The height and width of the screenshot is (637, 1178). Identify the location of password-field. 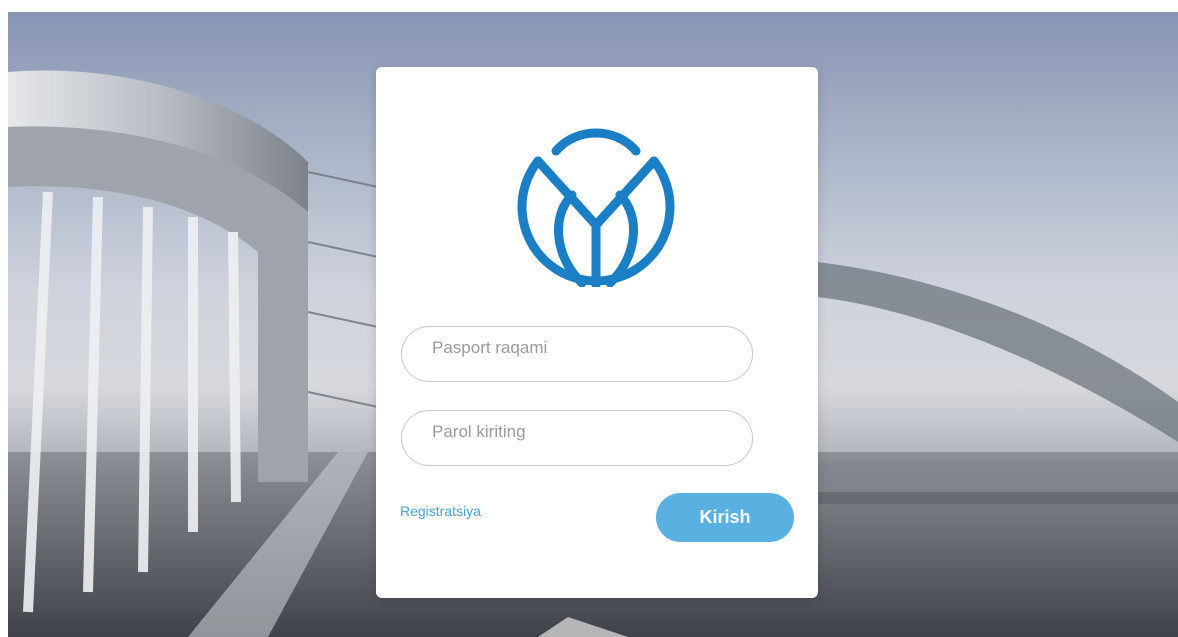
(577, 438).